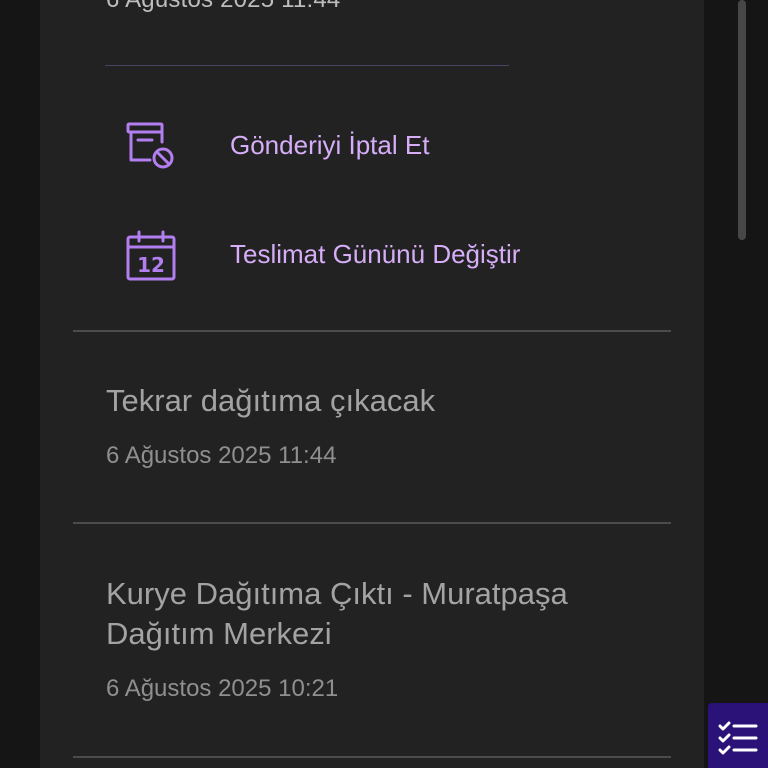 The image size is (768, 768). I want to click on checklist-icon, so click(738, 738).